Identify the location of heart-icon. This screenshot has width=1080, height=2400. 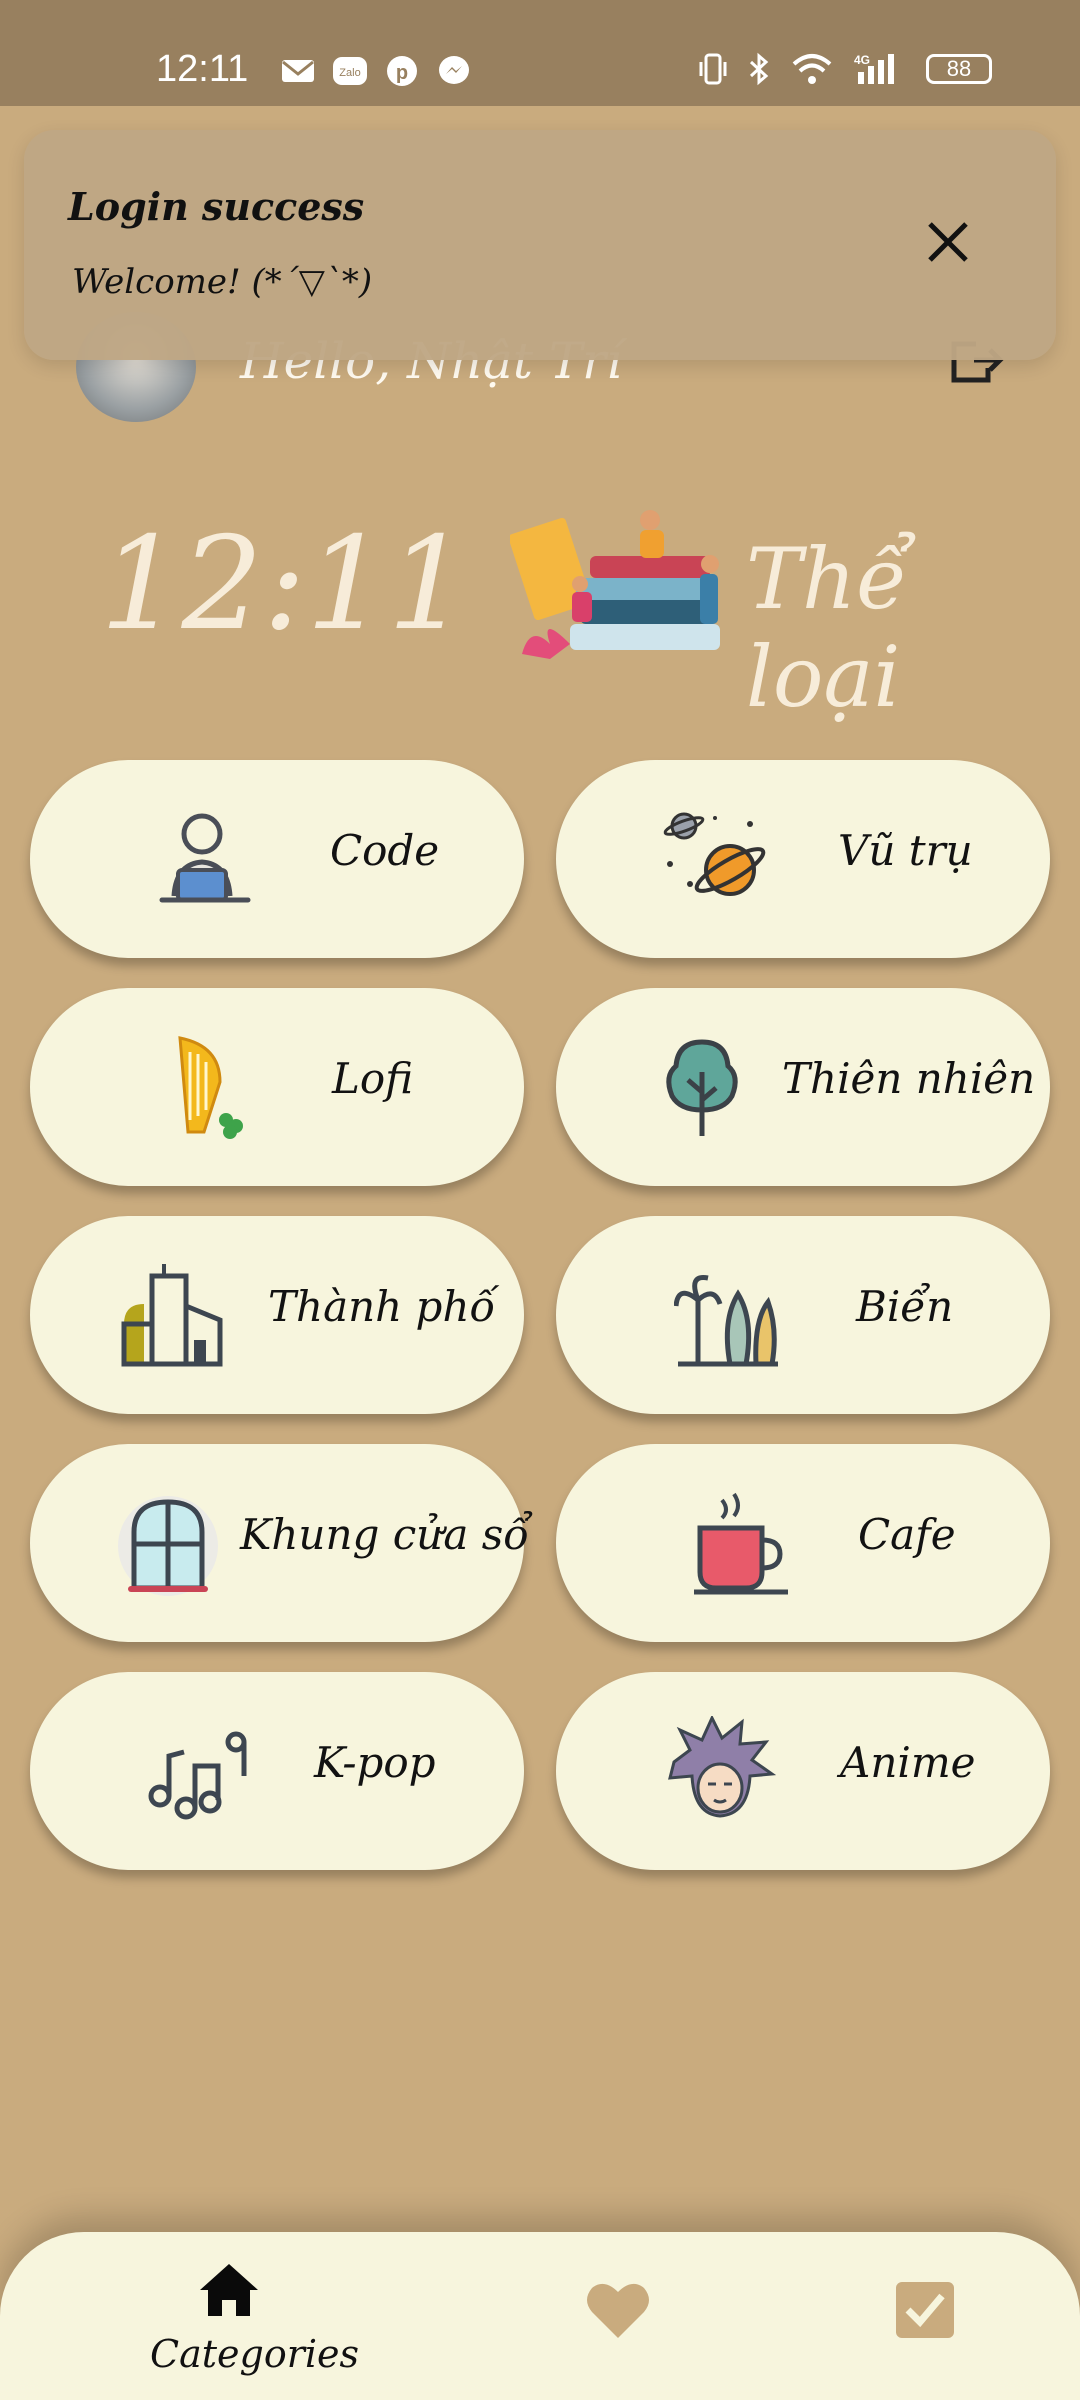
(618, 2310).